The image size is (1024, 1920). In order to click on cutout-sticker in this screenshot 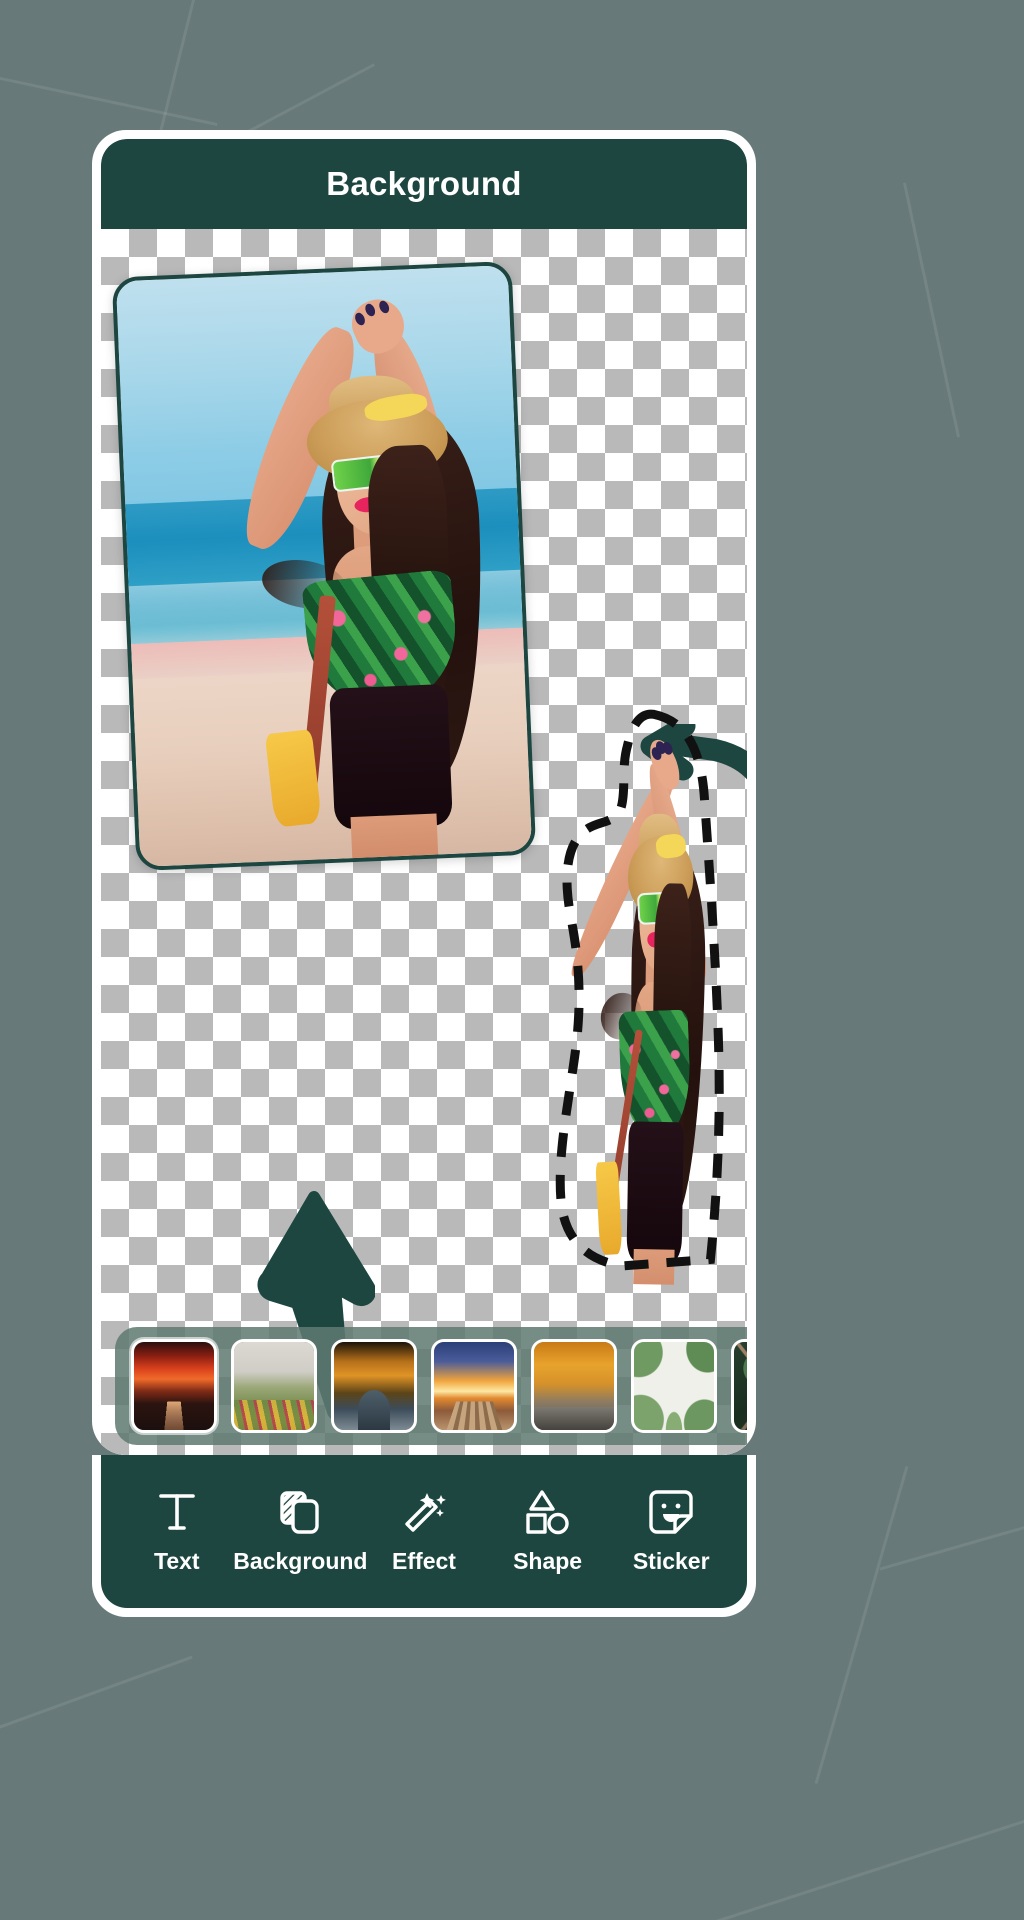, I will do `click(631, 997)`.